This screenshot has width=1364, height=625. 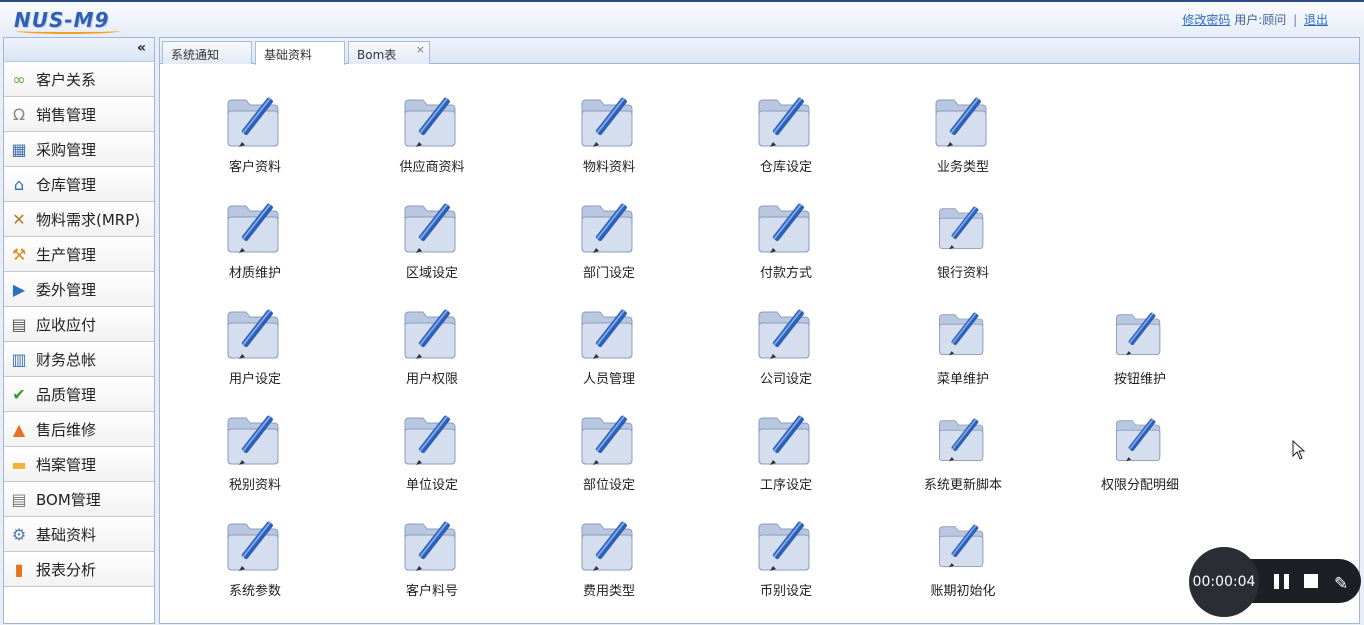 I want to click on module-item: 费用类型, so click(x=609, y=559).